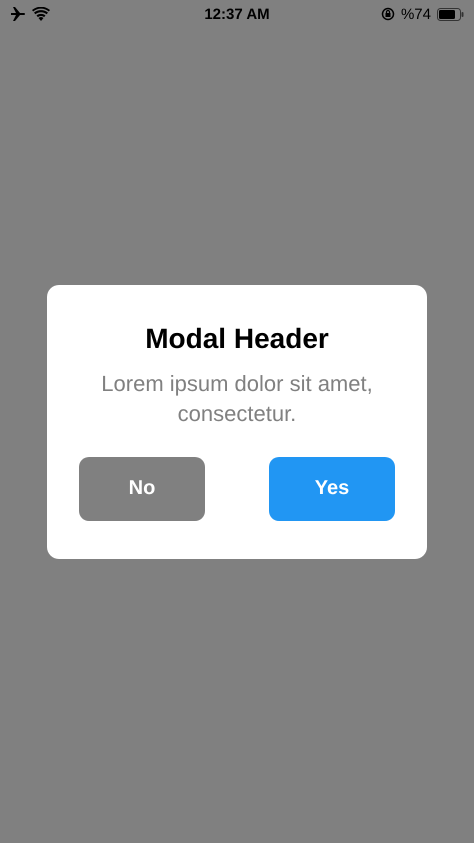 The image size is (474, 843). I want to click on cancel-button: No, so click(142, 488).